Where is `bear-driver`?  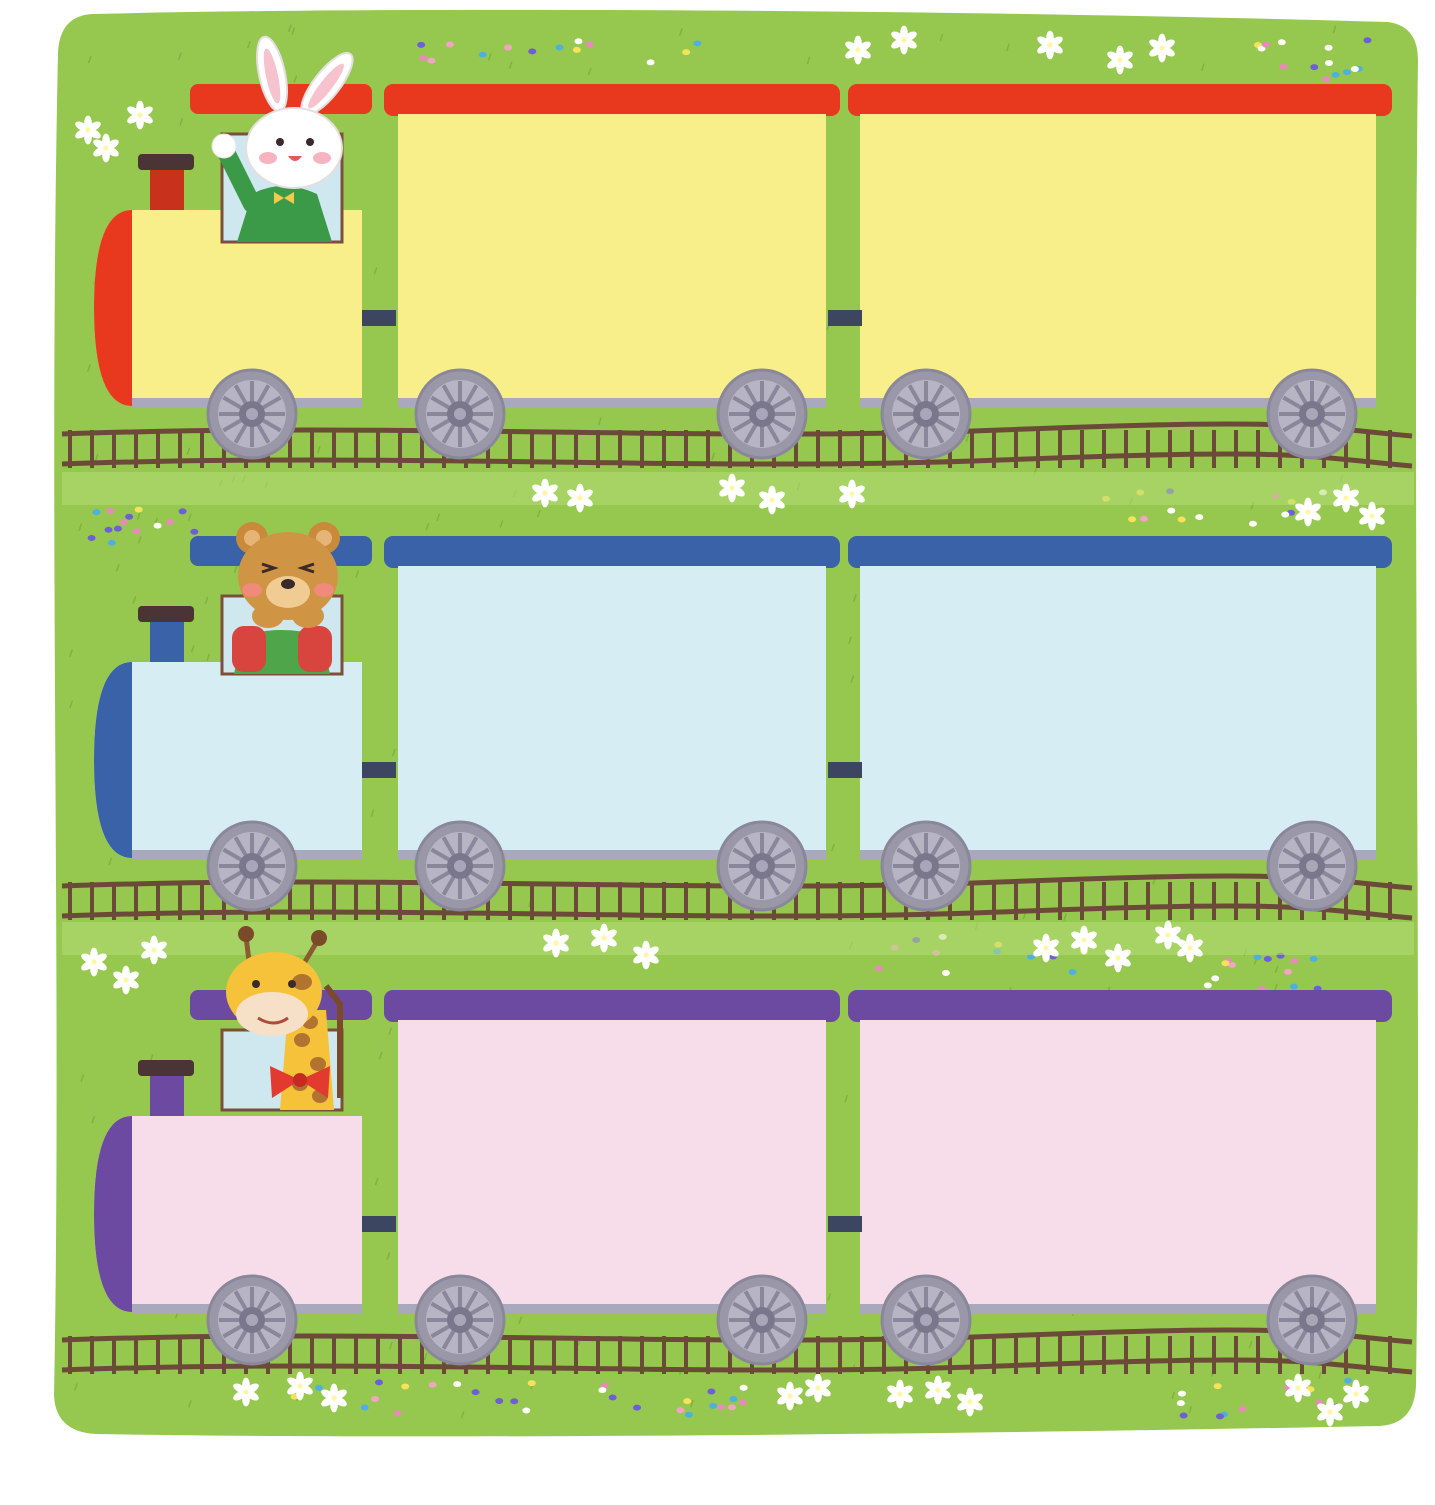 bear-driver is located at coordinates (282, 599).